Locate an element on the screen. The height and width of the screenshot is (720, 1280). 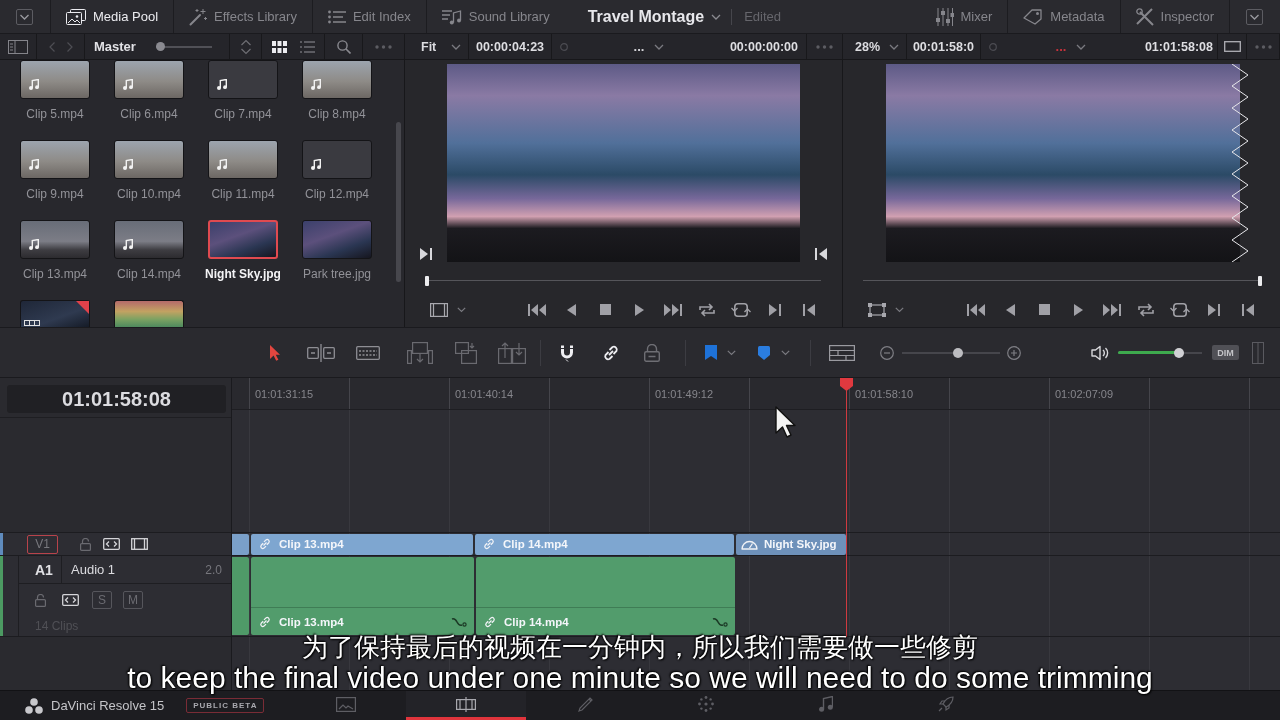
video-clip: Clip 14.mp4 is located at coordinates (604, 544).